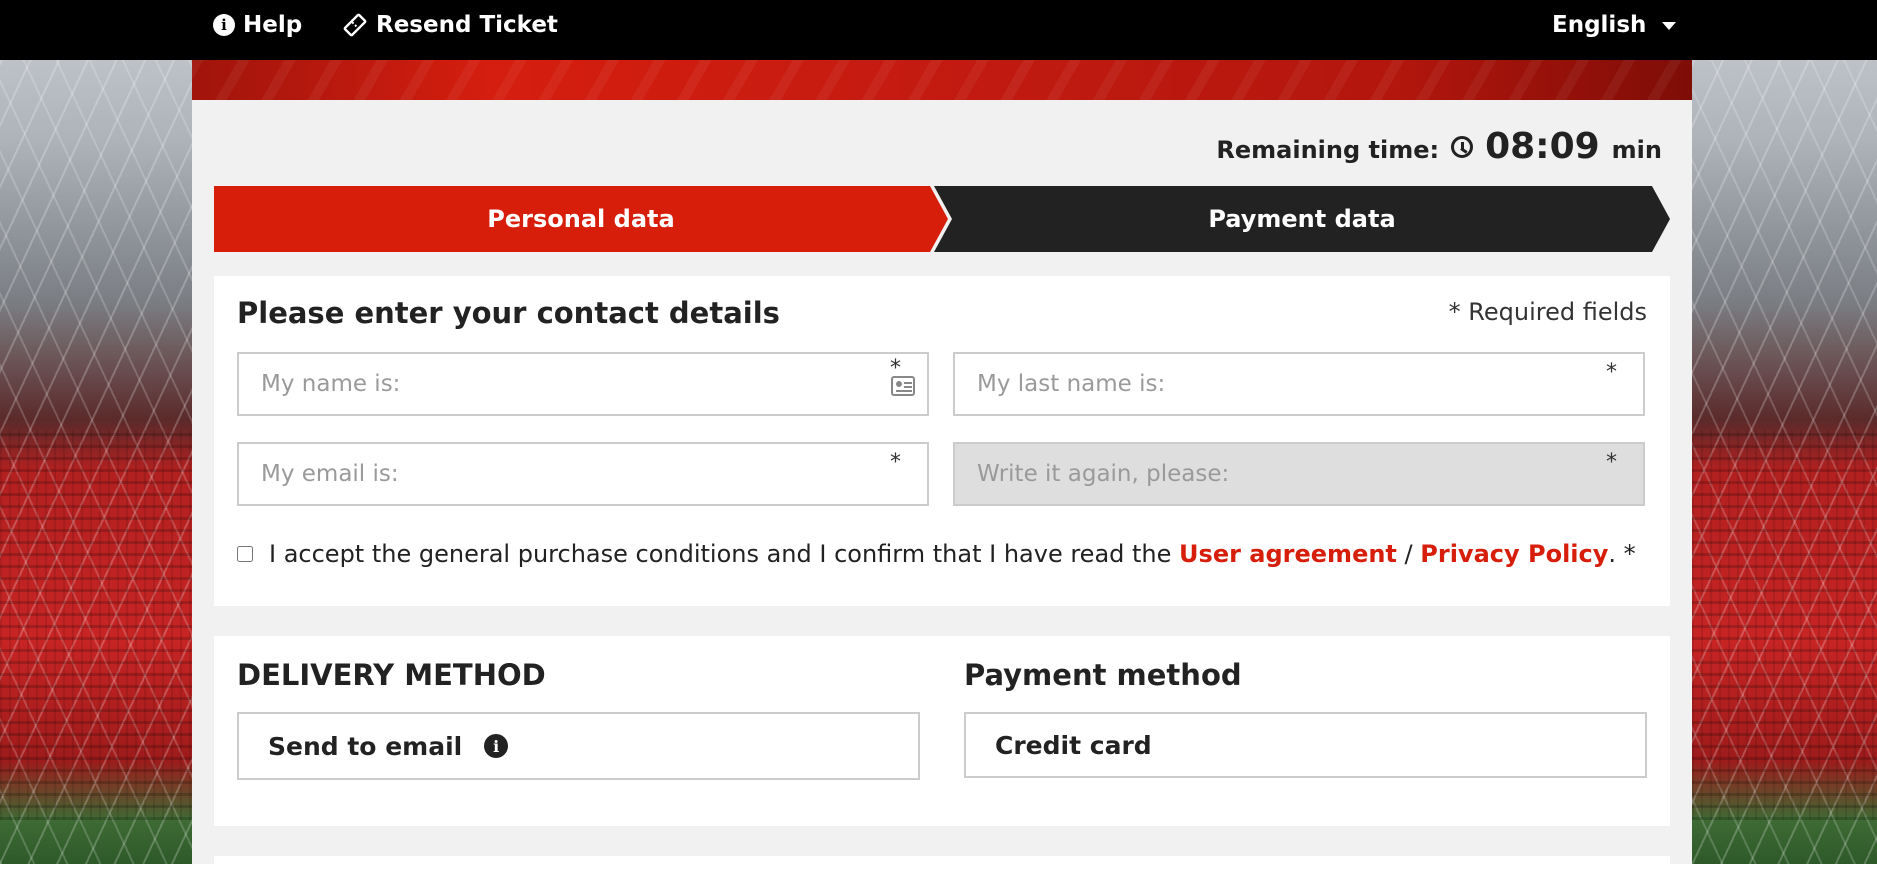 The width and height of the screenshot is (1877, 876). Describe the element at coordinates (903, 386) in the screenshot. I see `id-card-icon` at that location.